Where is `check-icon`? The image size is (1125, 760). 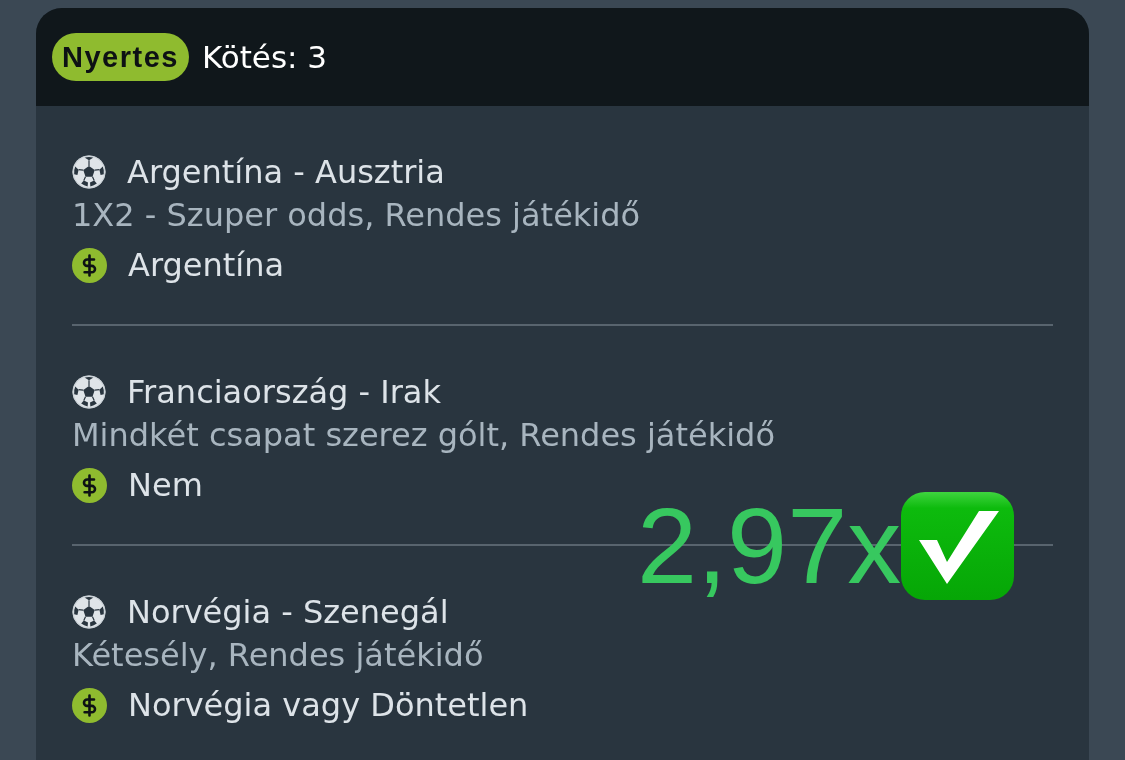 check-icon is located at coordinates (958, 546).